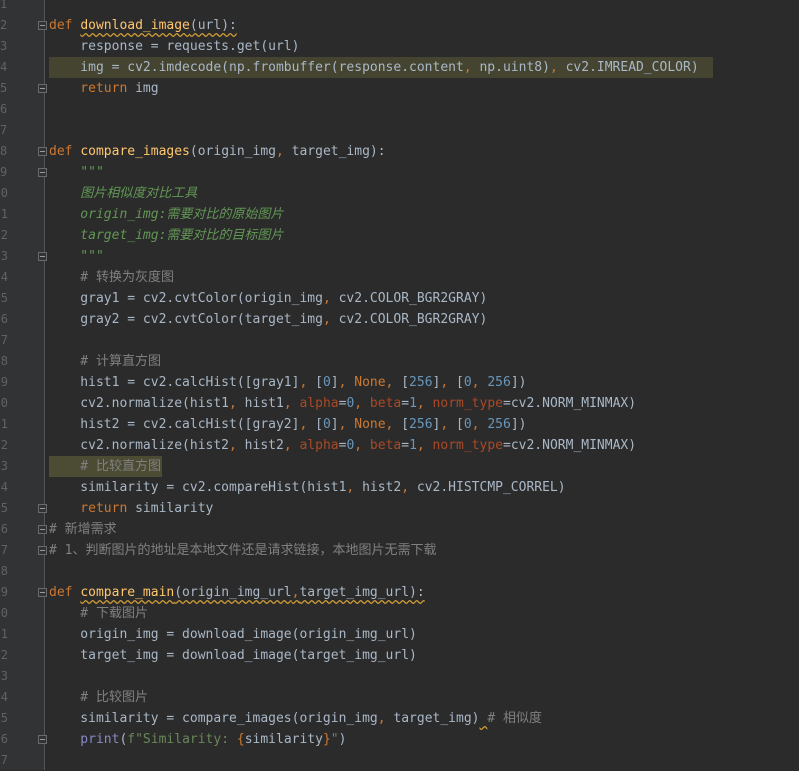 This screenshot has width=799, height=771. Describe the element at coordinates (399, 46) in the screenshot. I see `code-line: 3 response = requests.get(url)` at that location.